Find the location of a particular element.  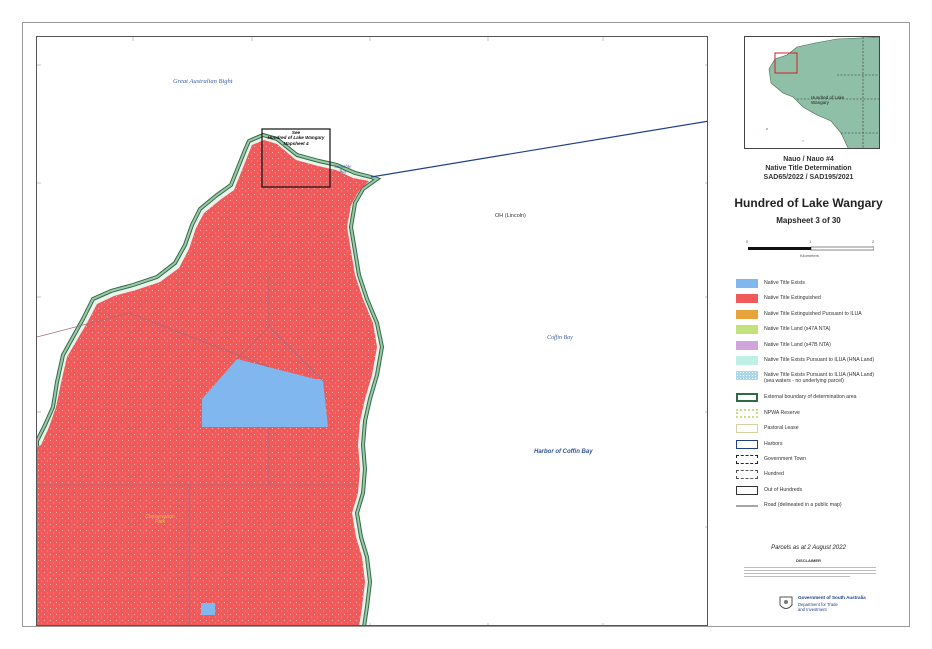

see-line-3: Mapsheet 4 is located at coordinates (296, 143).